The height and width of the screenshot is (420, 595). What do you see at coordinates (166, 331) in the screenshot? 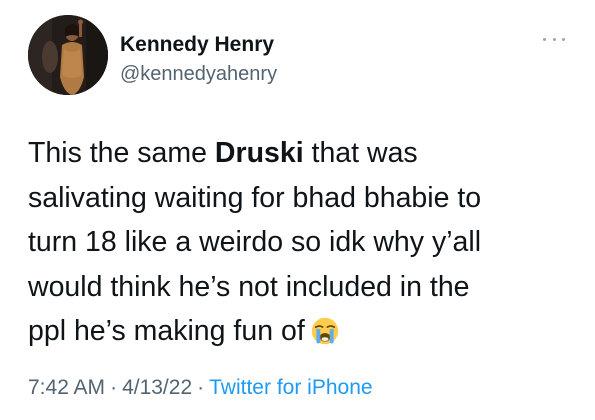
I see `tweet-text-segment: ppl he’s making fun of` at bounding box center [166, 331].